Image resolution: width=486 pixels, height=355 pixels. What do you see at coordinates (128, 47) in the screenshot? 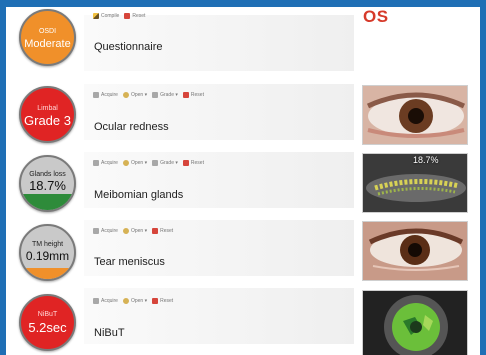
I see `row-label: Questionnaire` at bounding box center [128, 47].